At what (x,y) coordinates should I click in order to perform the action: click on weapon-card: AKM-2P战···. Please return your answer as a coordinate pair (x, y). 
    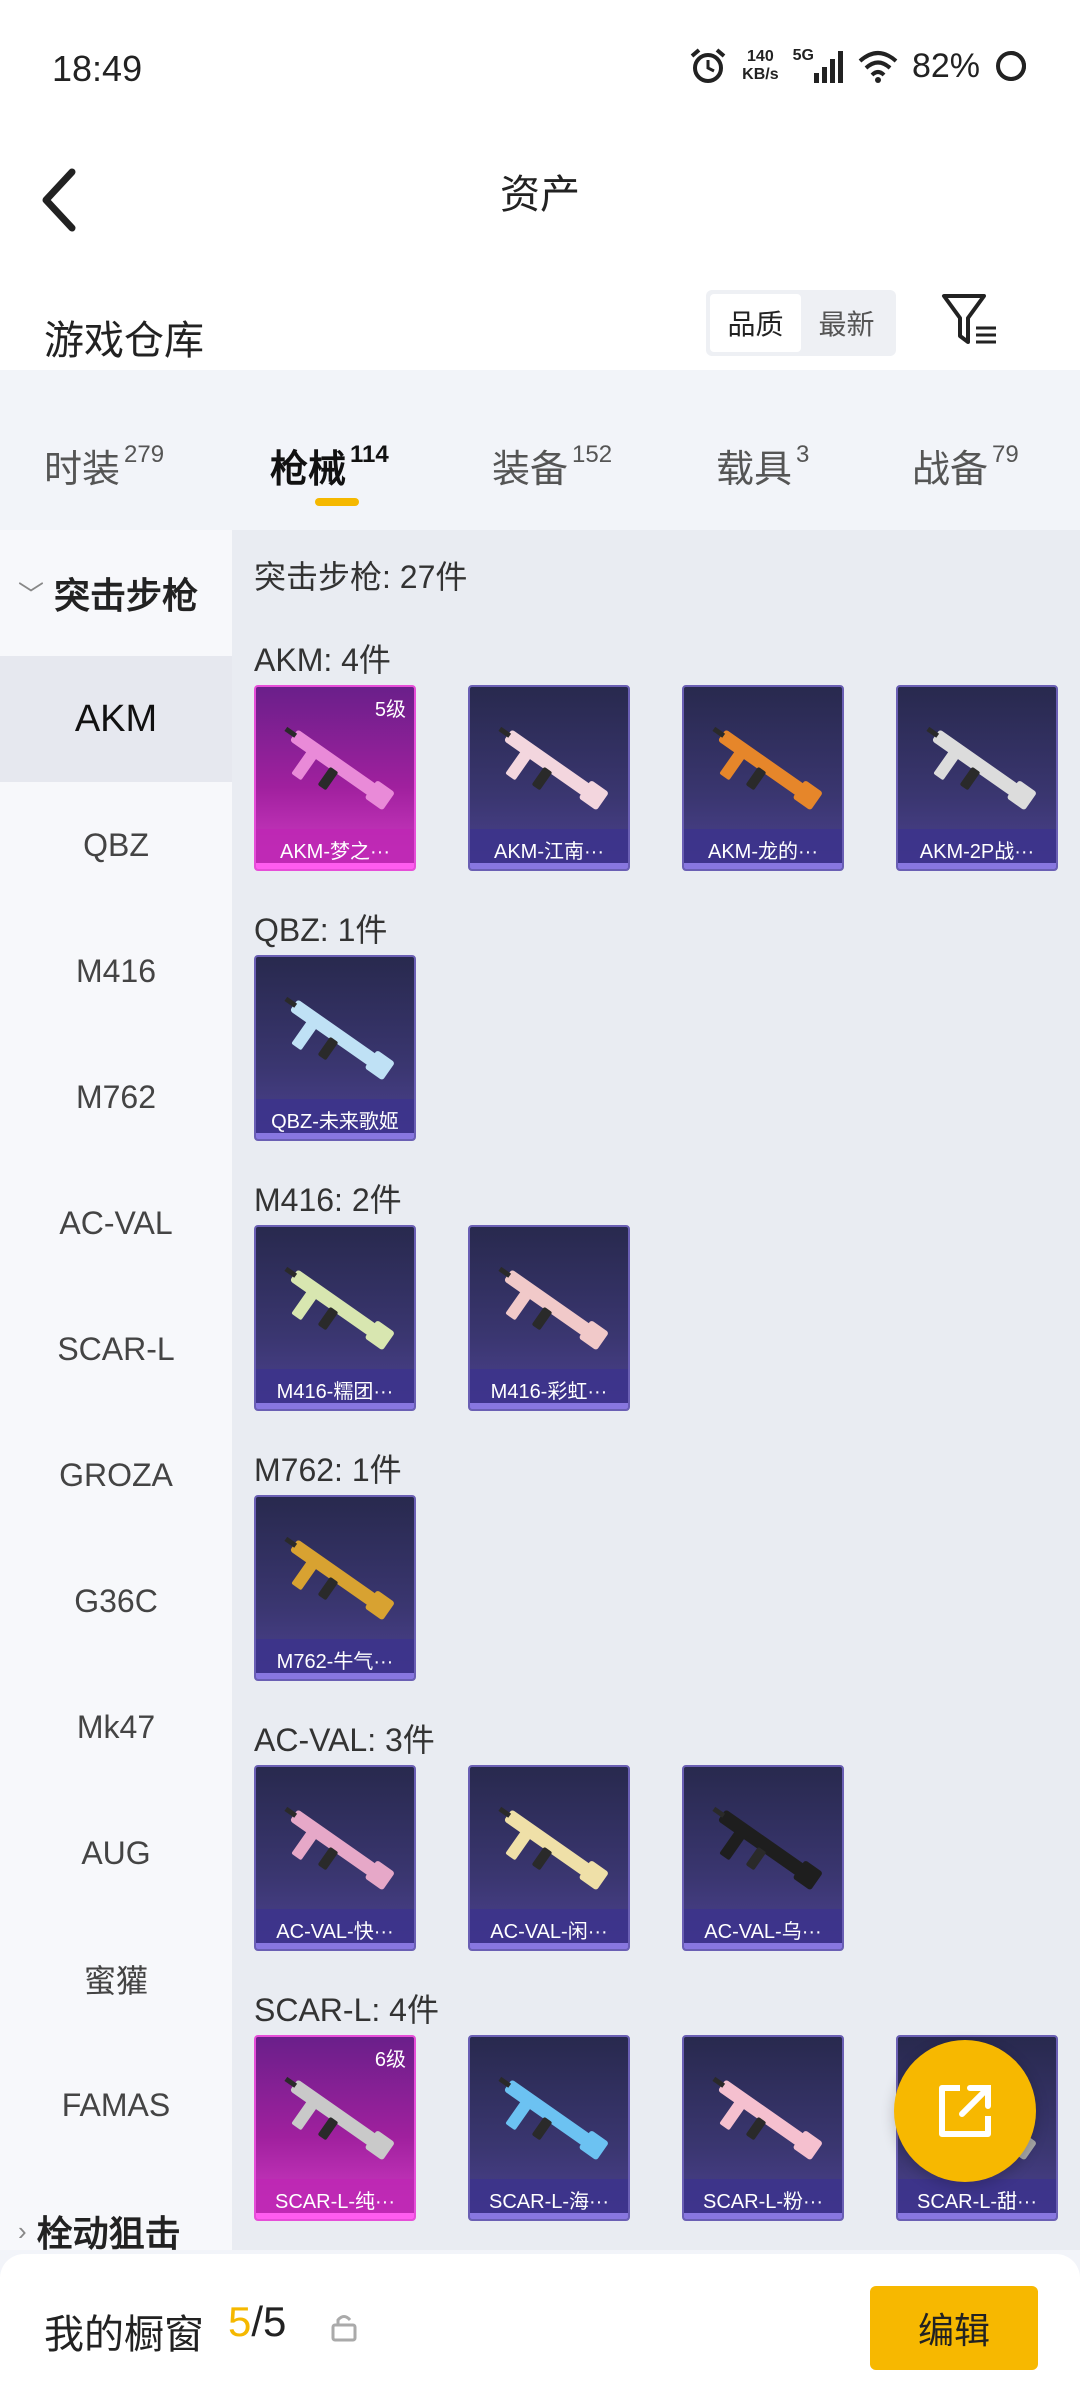
    Looking at the image, I should click on (977, 778).